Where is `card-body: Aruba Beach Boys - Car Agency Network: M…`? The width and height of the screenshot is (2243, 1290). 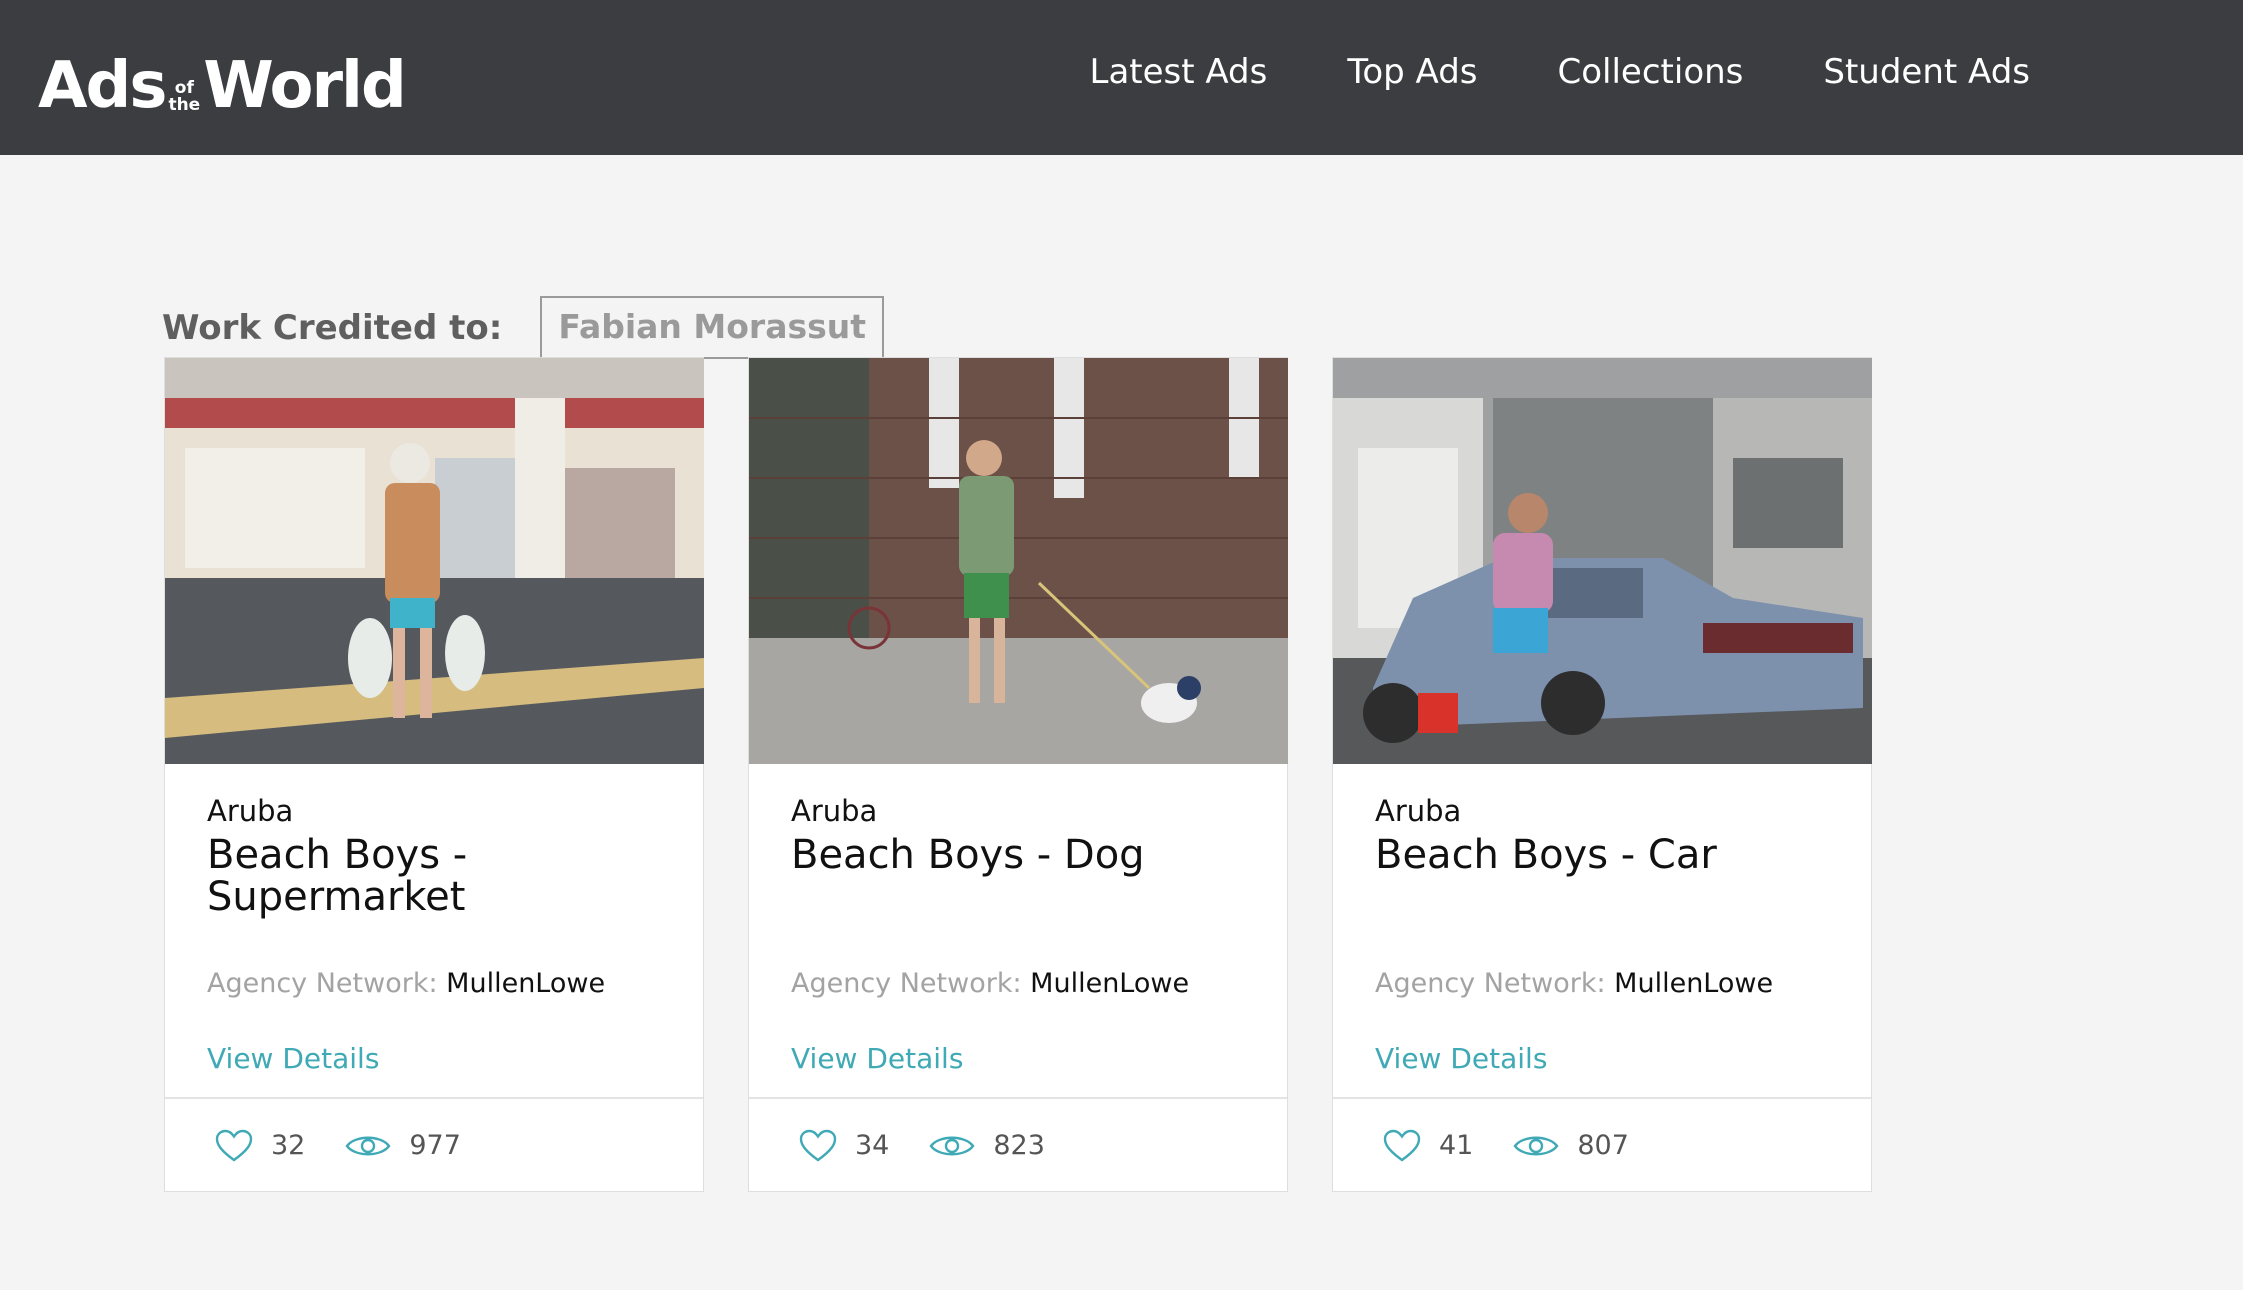
card-body: Aruba Beach Boys - Car Agency Network: M… is located at coordinates (1602, 930).